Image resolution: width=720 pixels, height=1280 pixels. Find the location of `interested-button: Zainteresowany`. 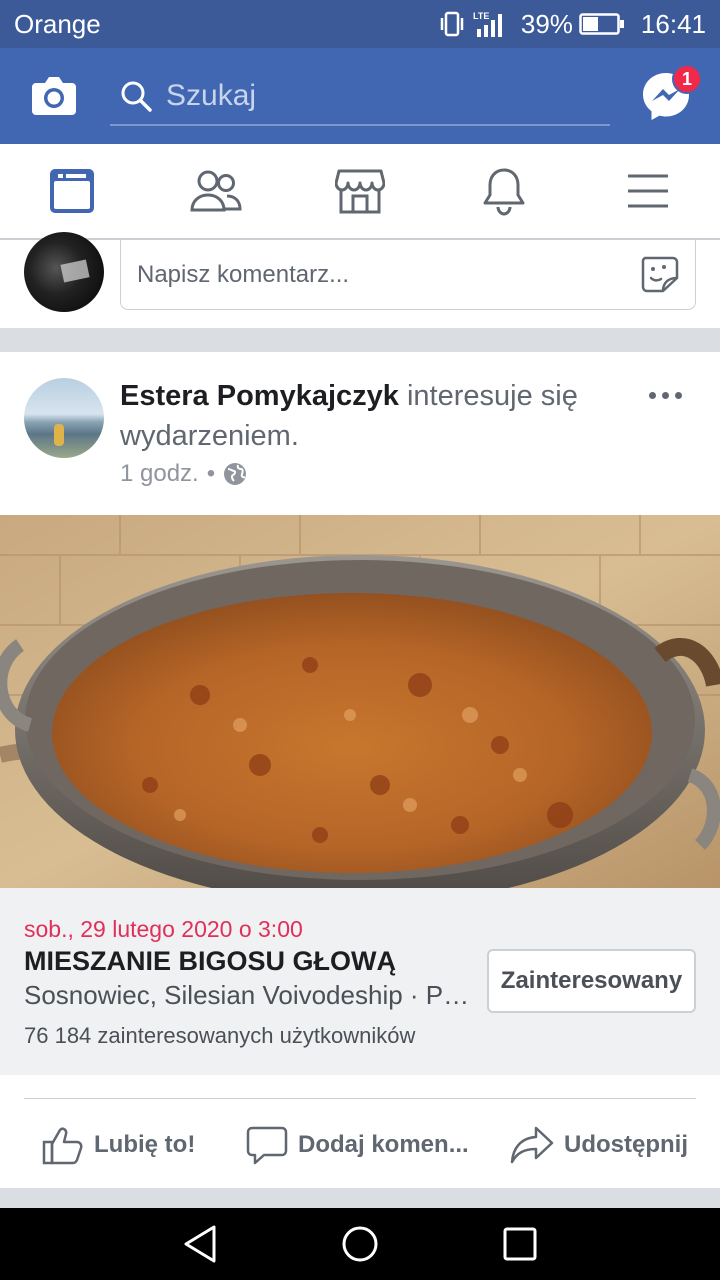

interested-button: Zainteresowany is located at coordinates (591, 981).